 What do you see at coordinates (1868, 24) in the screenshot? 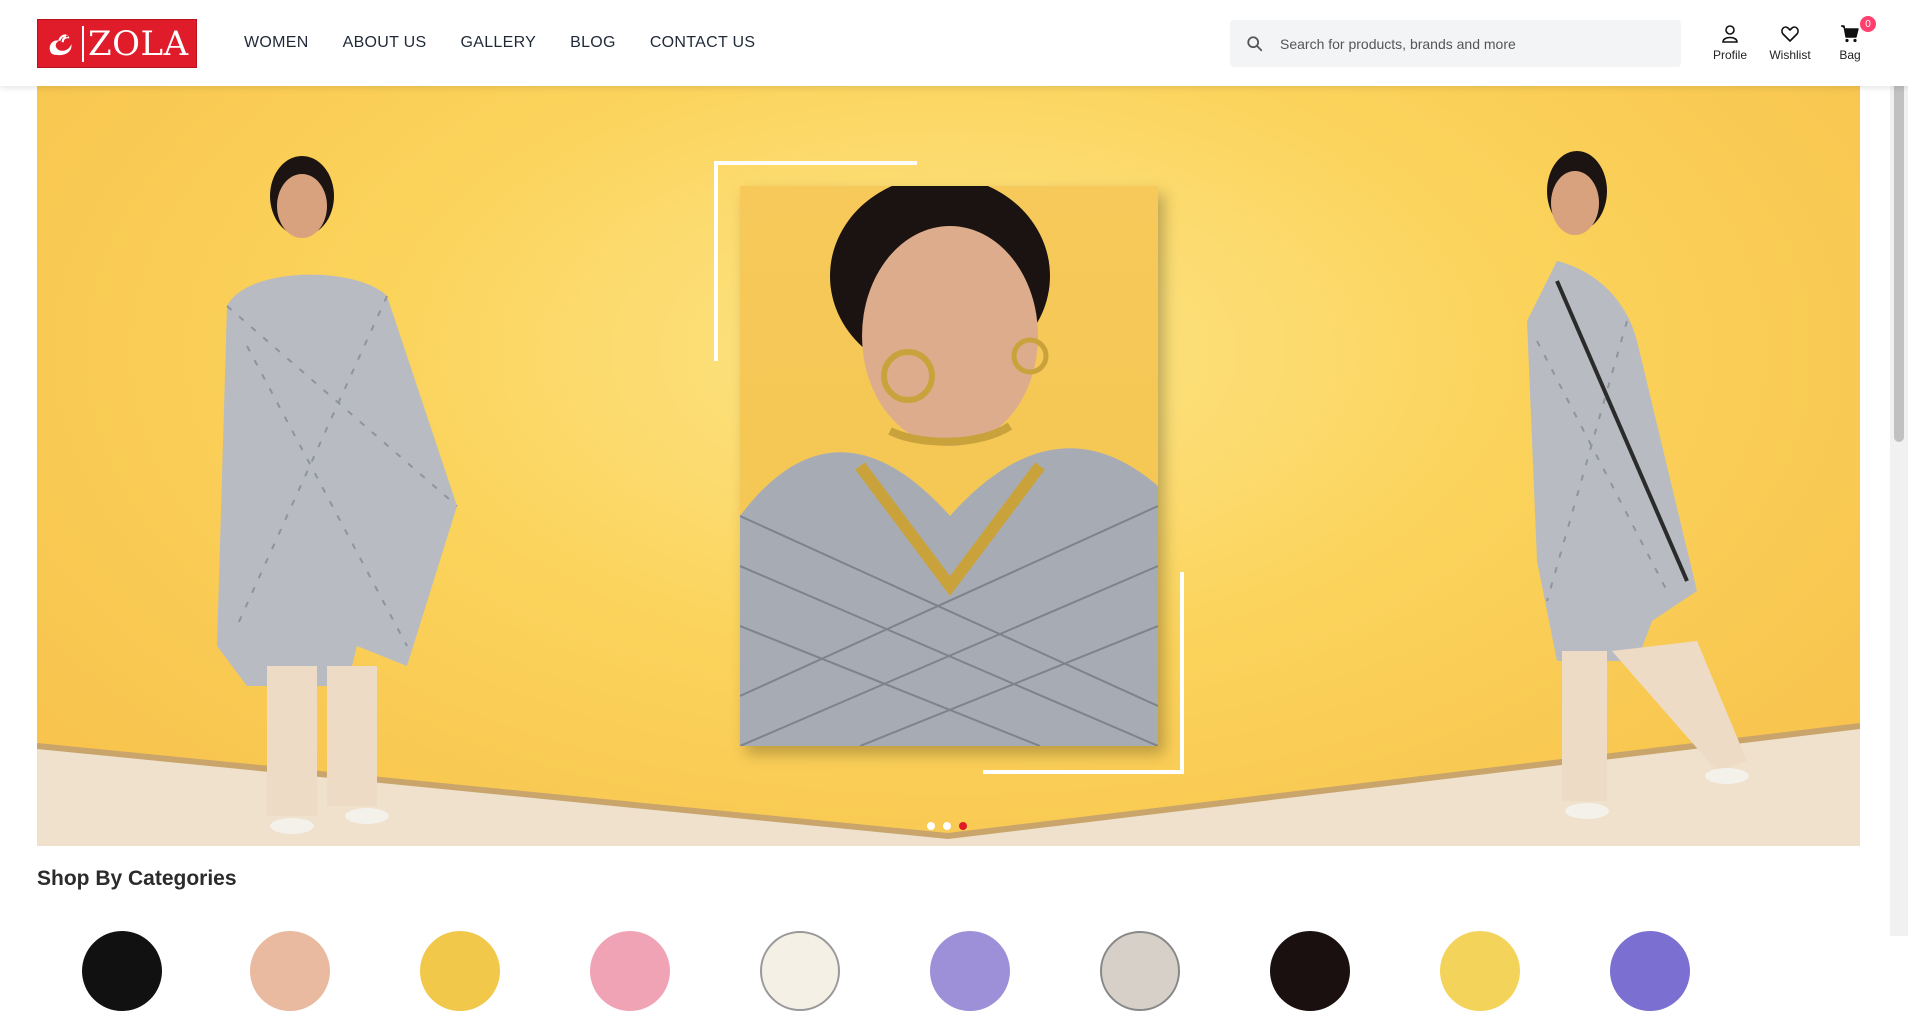
I see `bag-count-badge: 0` at bounding box center [1868, 24].